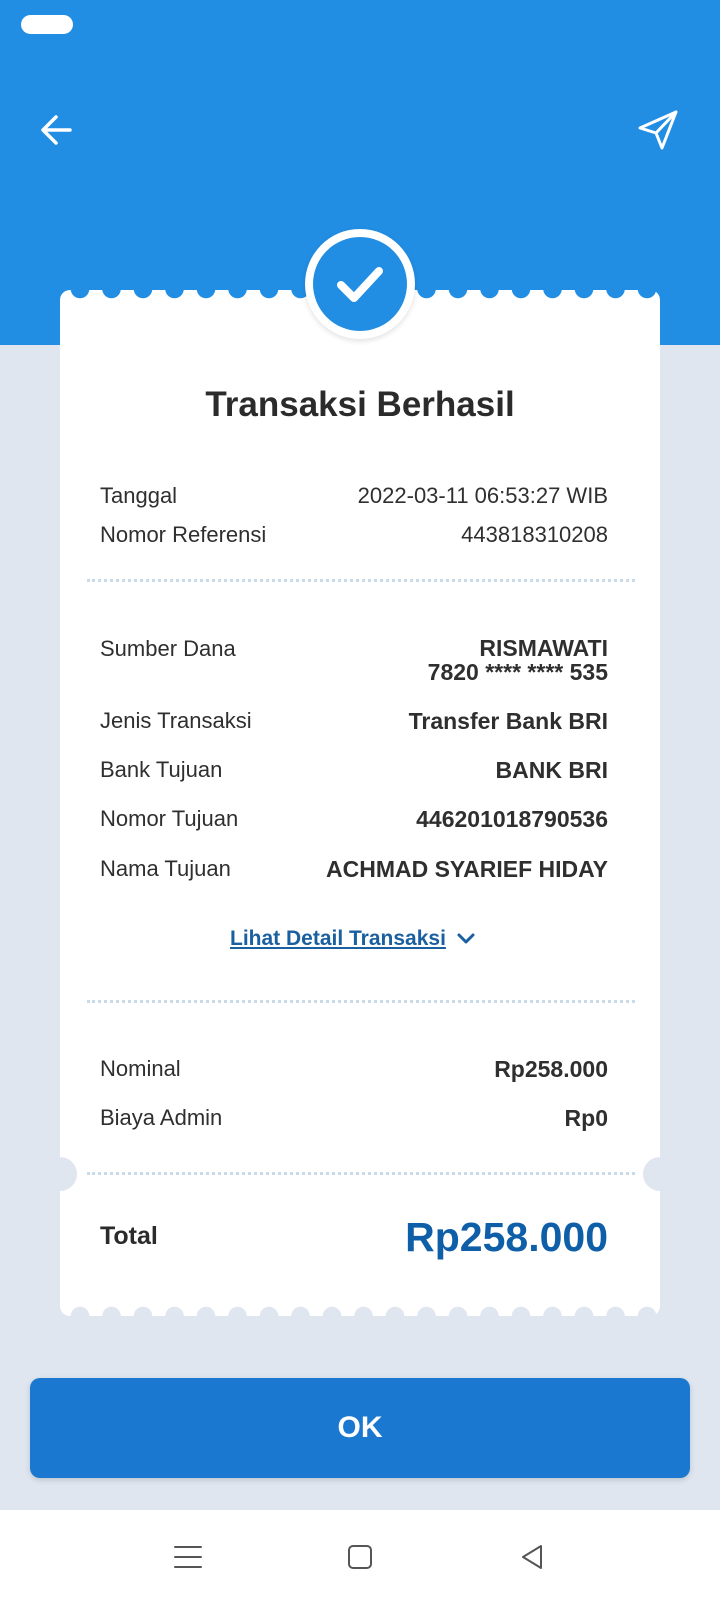 The width and height of the screenshot is (720, 1600). What do you see at coordinates (512, 819) in the screenshot?
I see `nomor-tujuan-value: 446201018790536` at bounding box center [512, 819].